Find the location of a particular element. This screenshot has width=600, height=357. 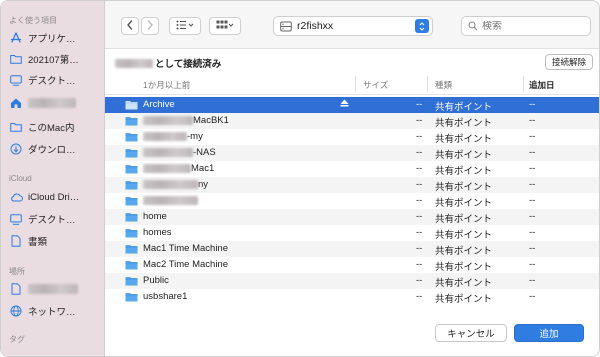

row-name-text: Public is located at coordinates (156, 280).